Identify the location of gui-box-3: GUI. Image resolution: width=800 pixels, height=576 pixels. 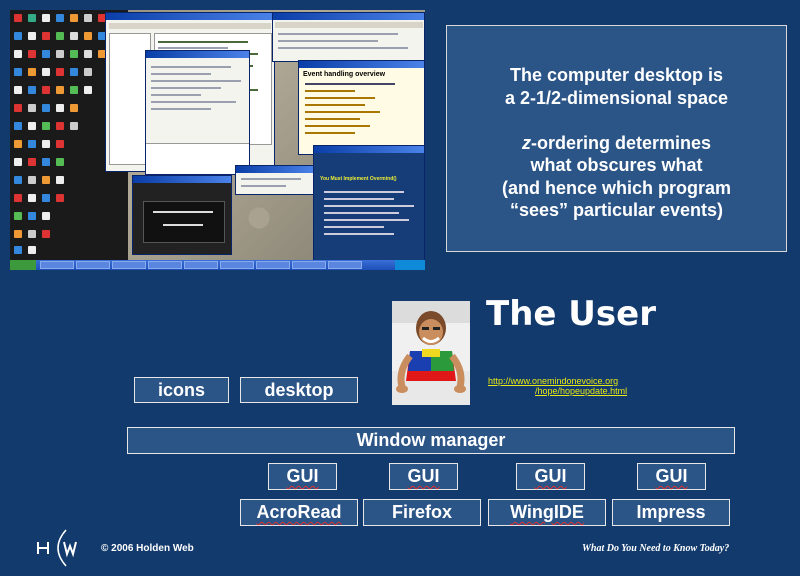
(550, 476).